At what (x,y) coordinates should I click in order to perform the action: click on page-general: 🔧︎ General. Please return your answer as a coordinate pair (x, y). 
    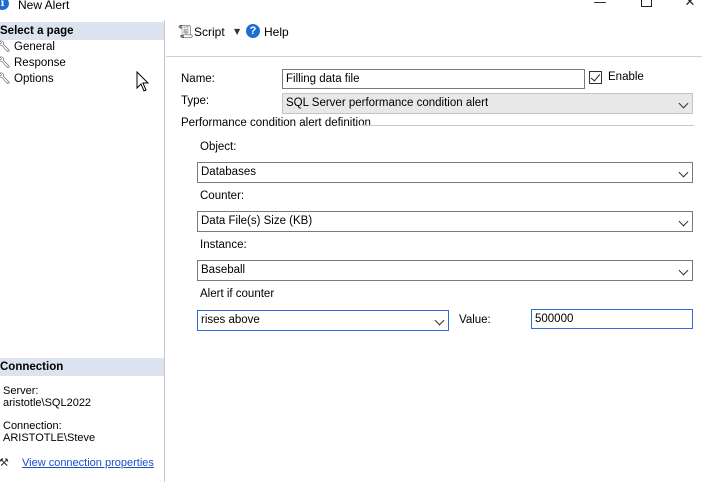
    Looking at the image, I should click on (27, 47).